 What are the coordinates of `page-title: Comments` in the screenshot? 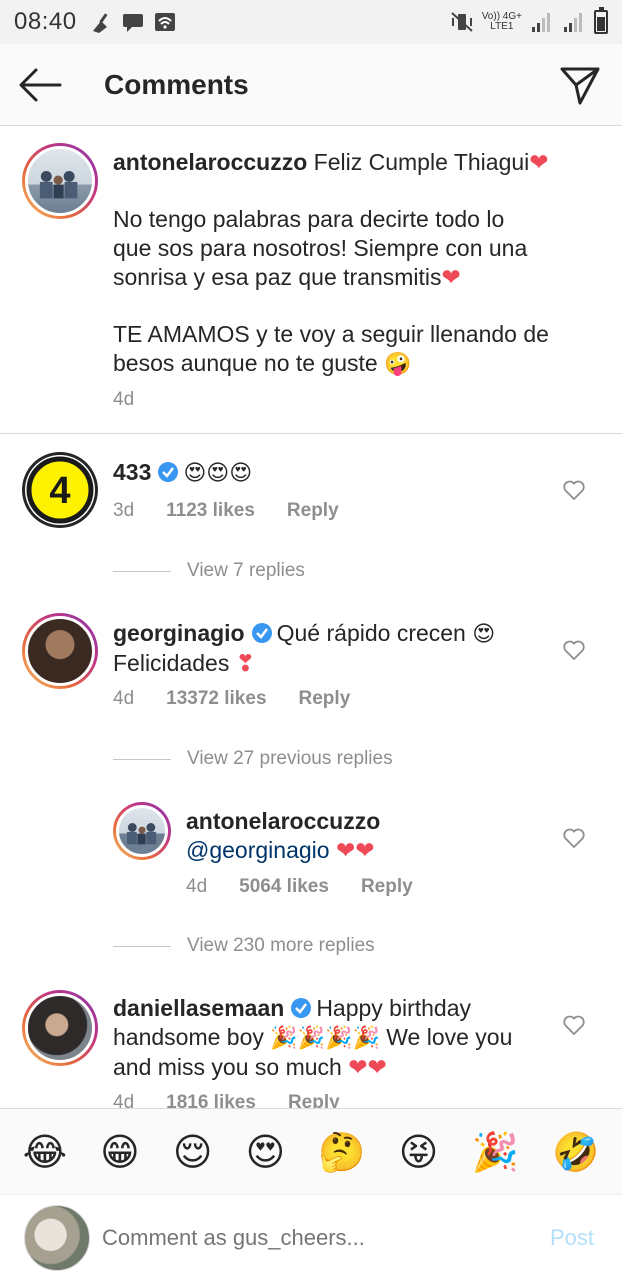 It's located at (176, 84).